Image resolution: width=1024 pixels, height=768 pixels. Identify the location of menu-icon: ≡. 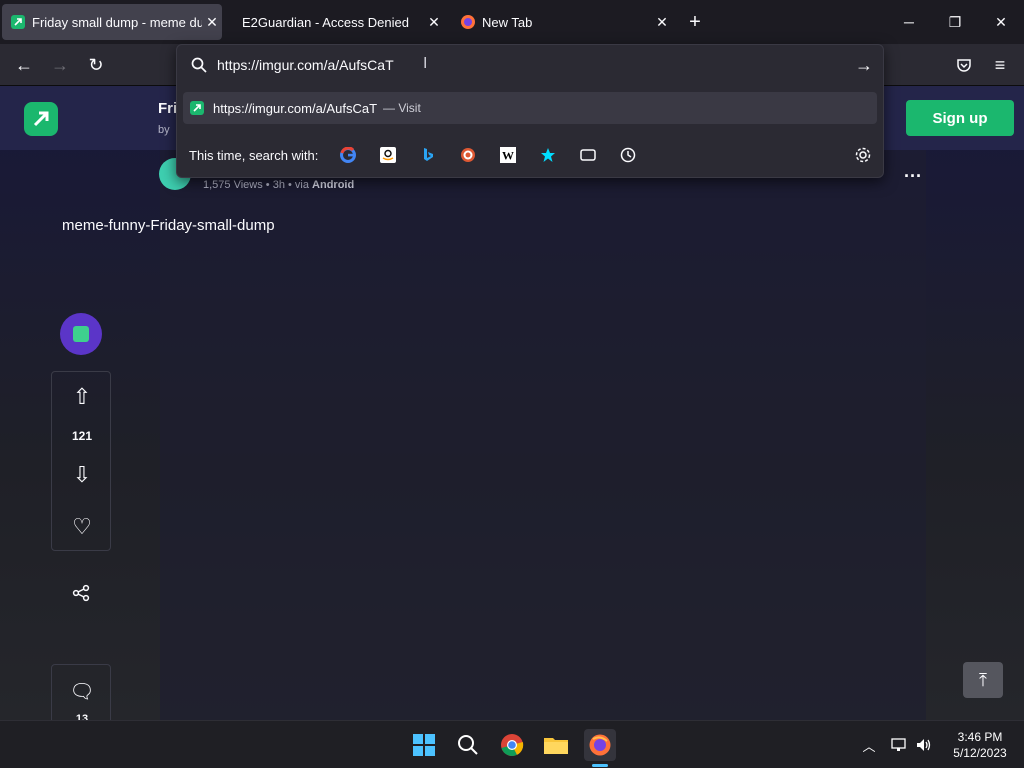
(1000, 65).